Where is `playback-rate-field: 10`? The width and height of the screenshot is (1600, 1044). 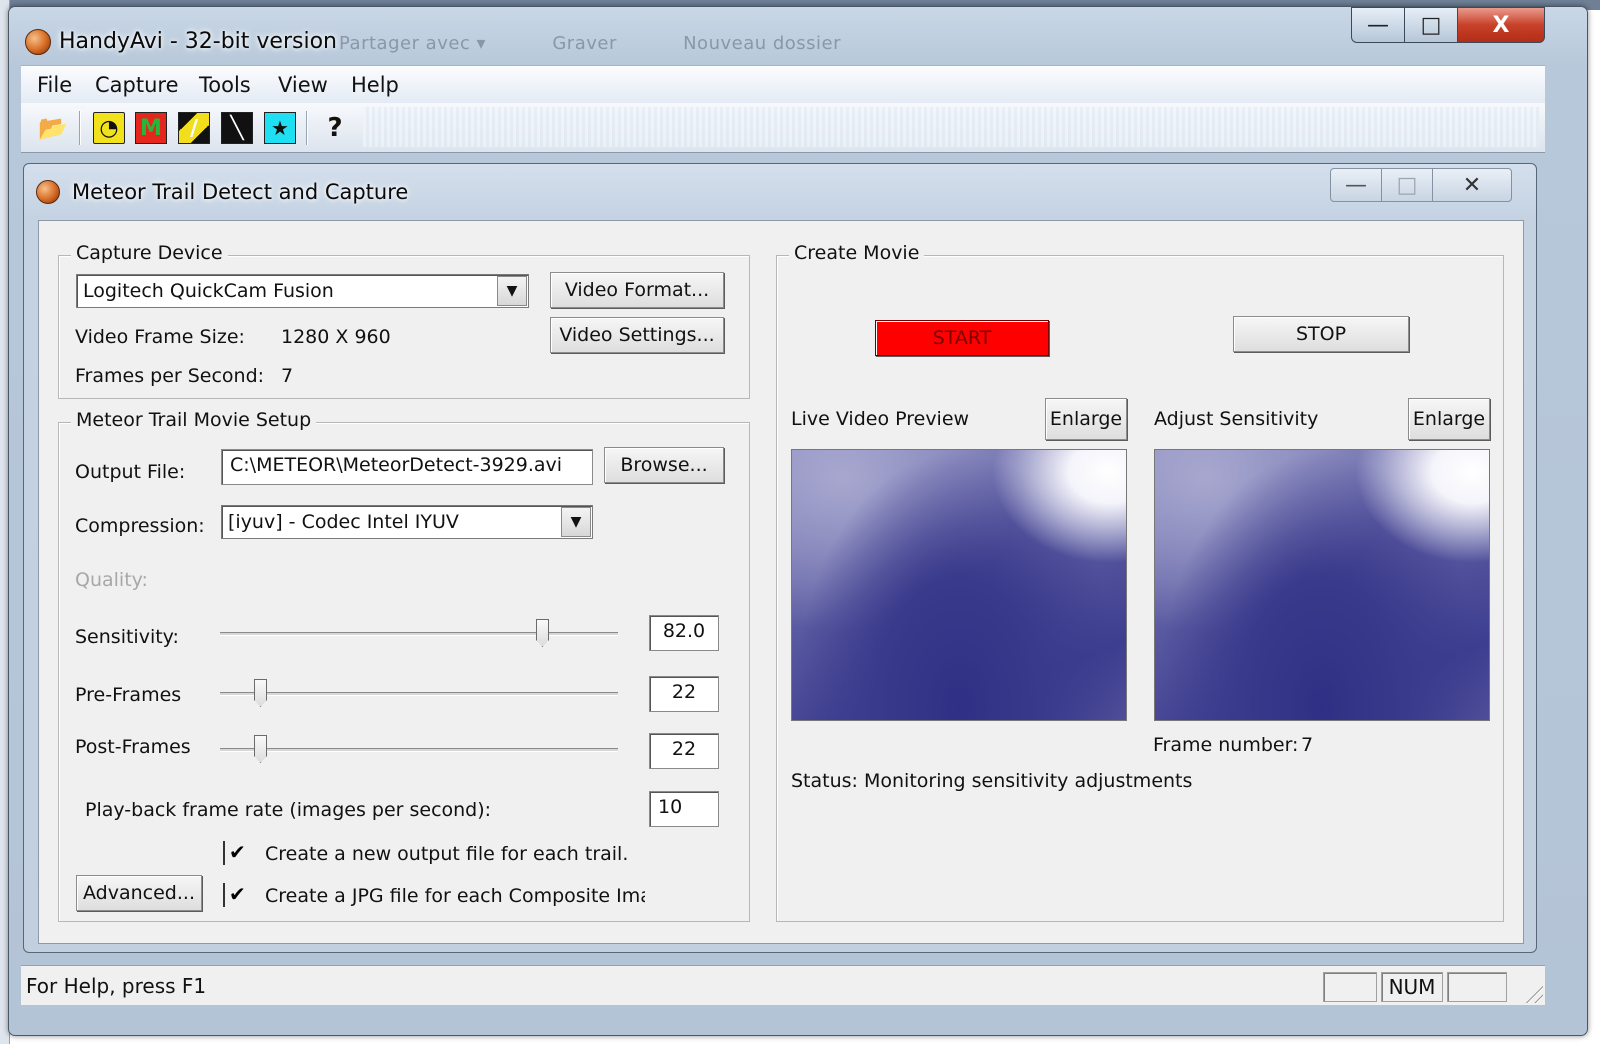
playback-rate-field: 10 is located at coordinates (684, 809).